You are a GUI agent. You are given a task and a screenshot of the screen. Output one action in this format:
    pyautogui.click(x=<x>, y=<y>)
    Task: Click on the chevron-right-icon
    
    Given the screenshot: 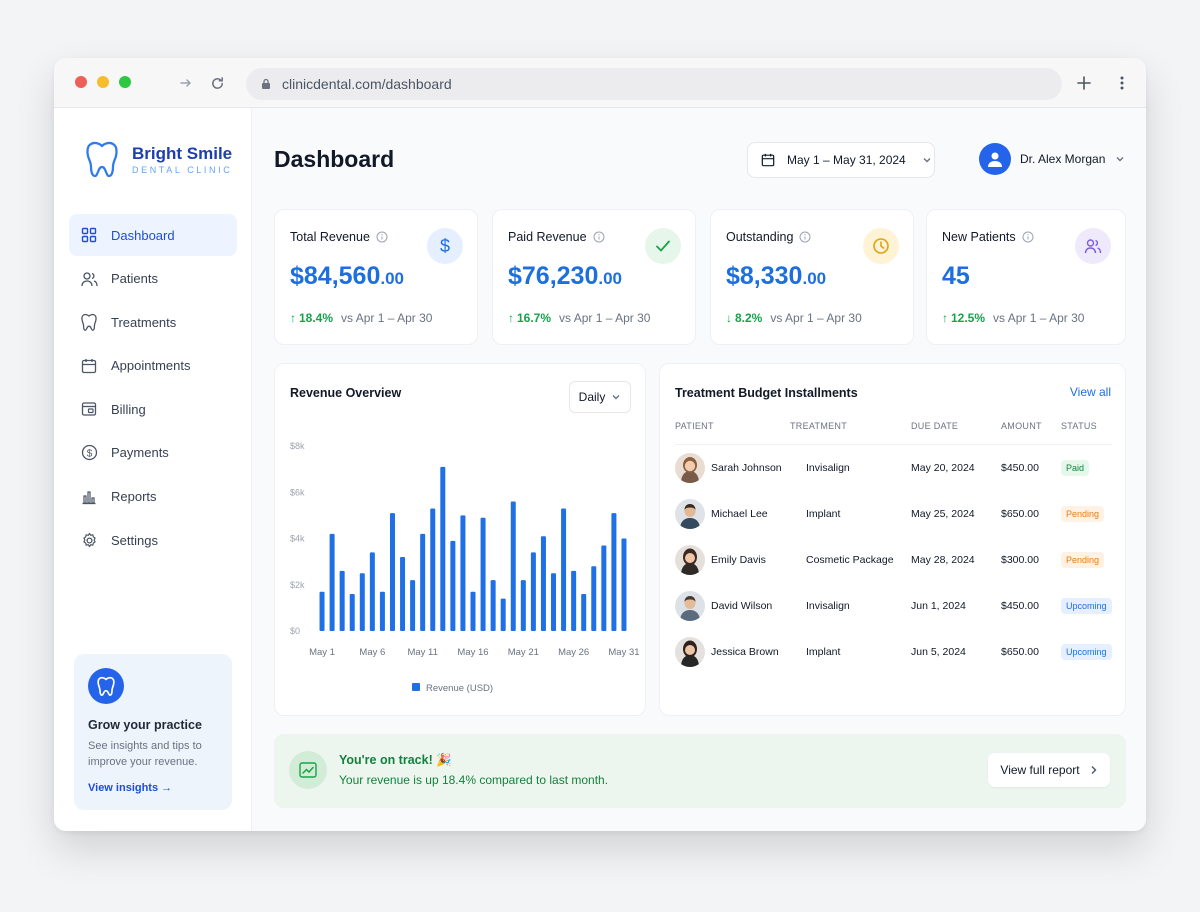 What is the action you would take?
    pyautogui.click(x=1094, y=770)
    